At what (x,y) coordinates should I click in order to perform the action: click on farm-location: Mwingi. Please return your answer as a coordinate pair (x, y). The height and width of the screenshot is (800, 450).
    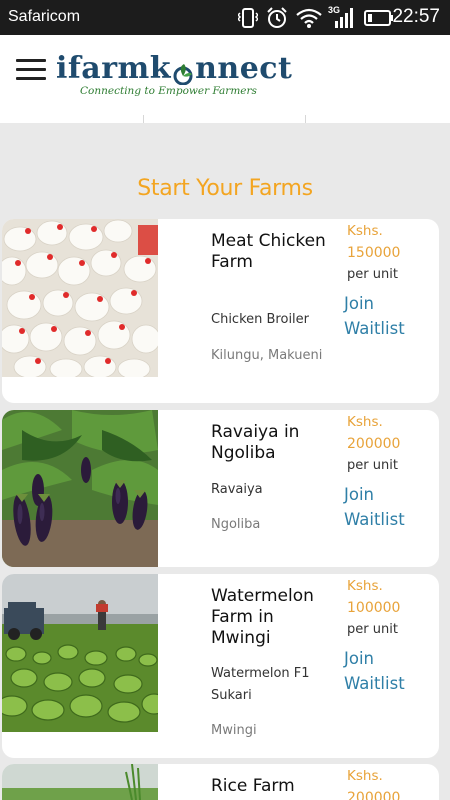
    Looking at the image, I should click on (234, 730).